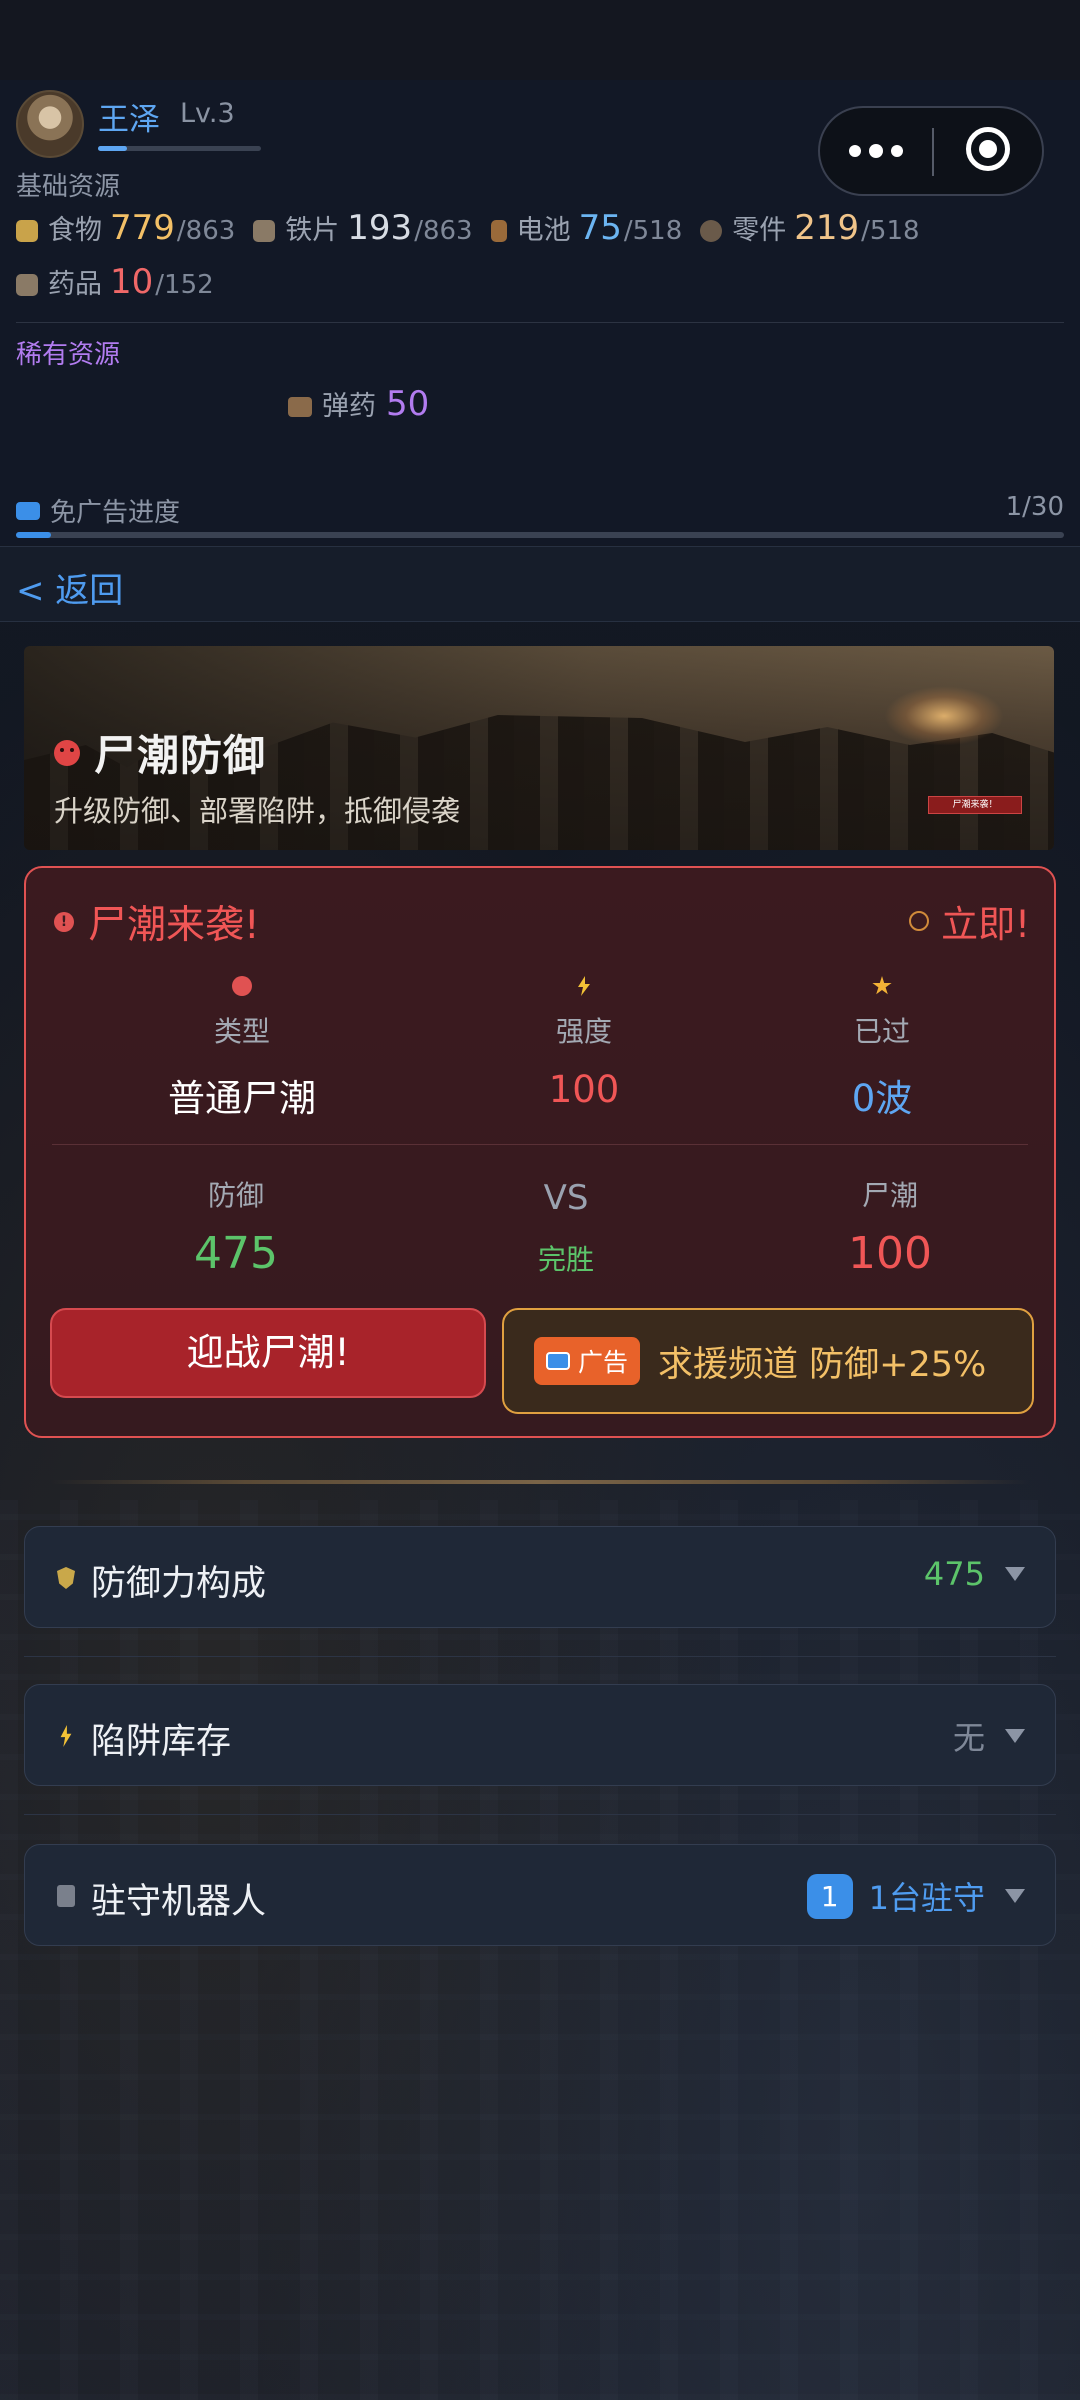 The height and width of the screenshot is (2400, 1080). What do you see at coordinates (540, 1895) in the screenshot?
I see `section-guard-robots: 驻守机器人 1 1台驻守` at bounding box center [540, 1895].